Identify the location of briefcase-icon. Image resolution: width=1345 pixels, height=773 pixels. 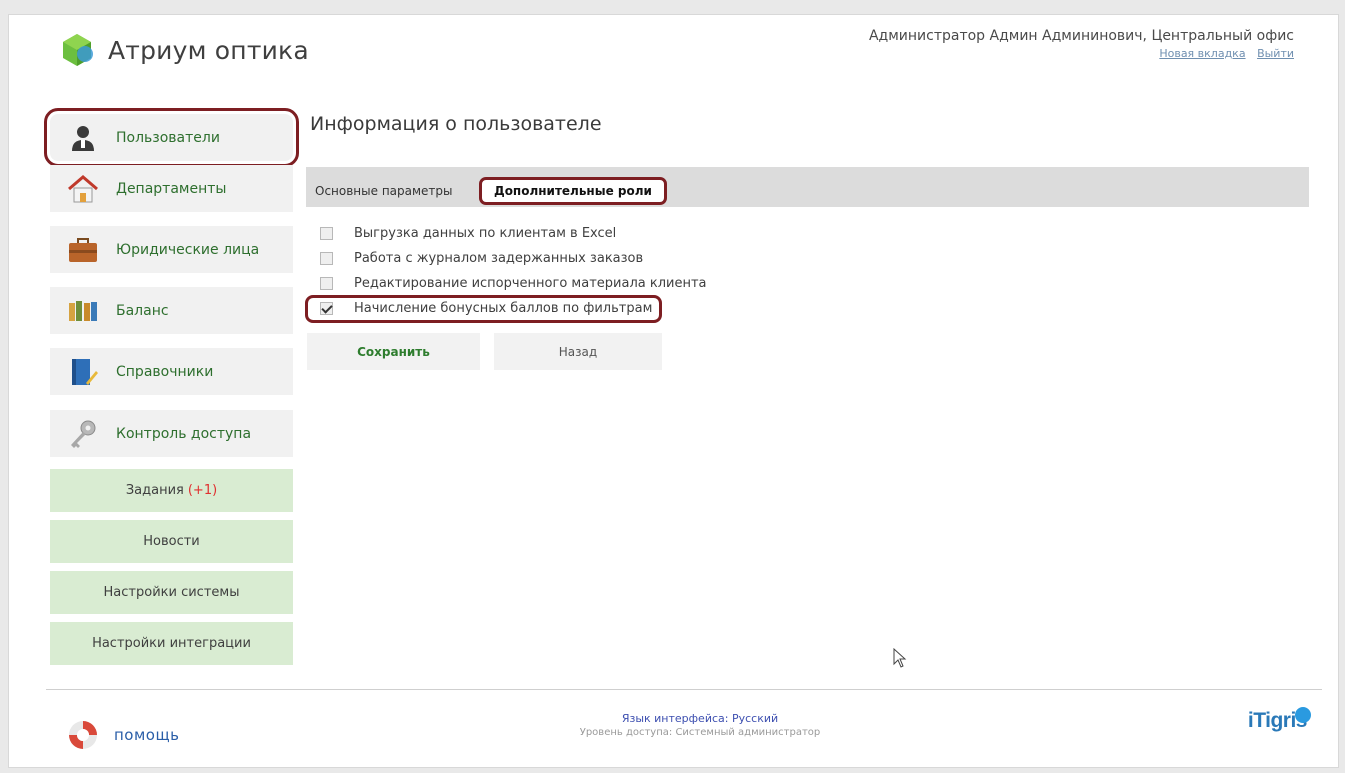
(83, 249).